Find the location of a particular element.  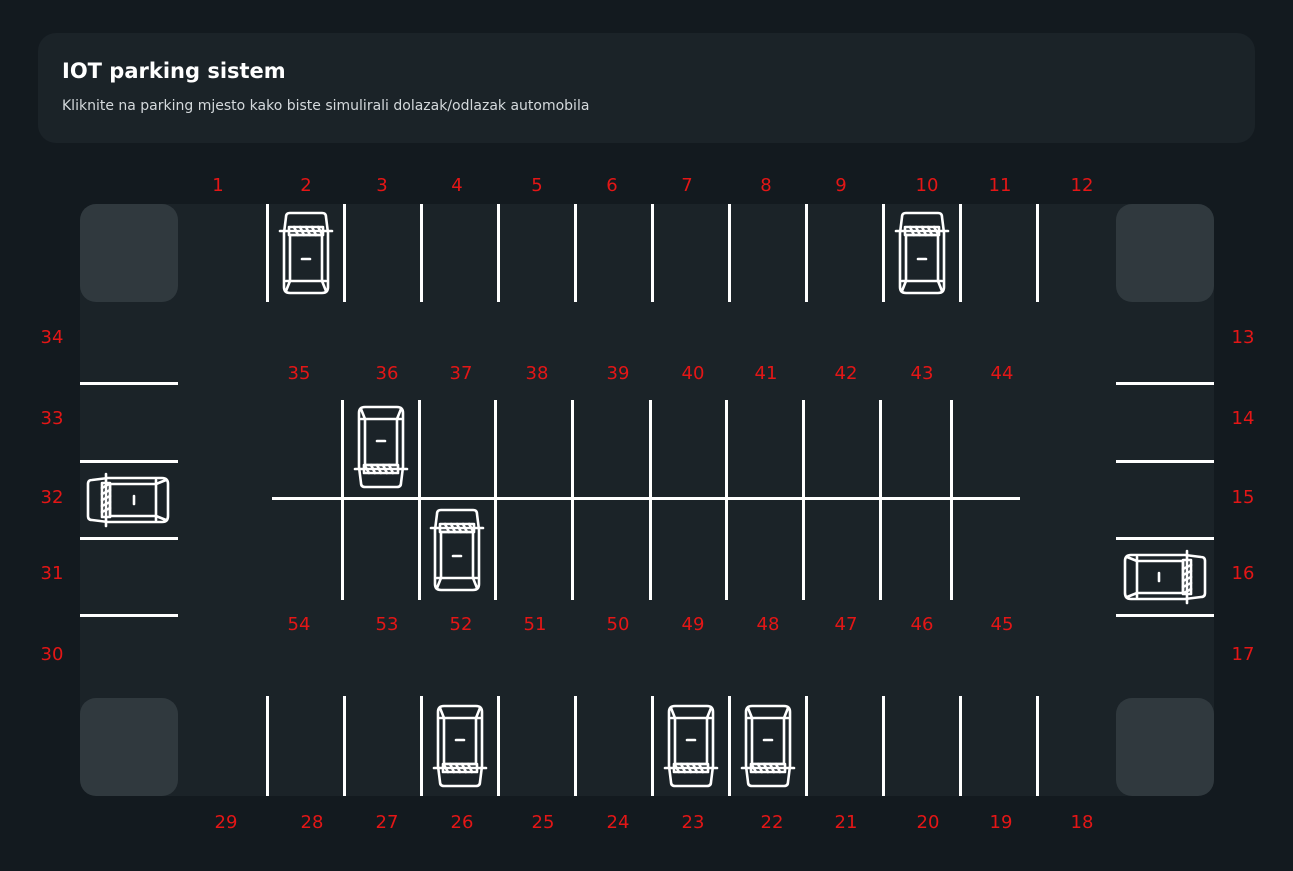

spot-number: 31 is located at coordinates (52, 573).